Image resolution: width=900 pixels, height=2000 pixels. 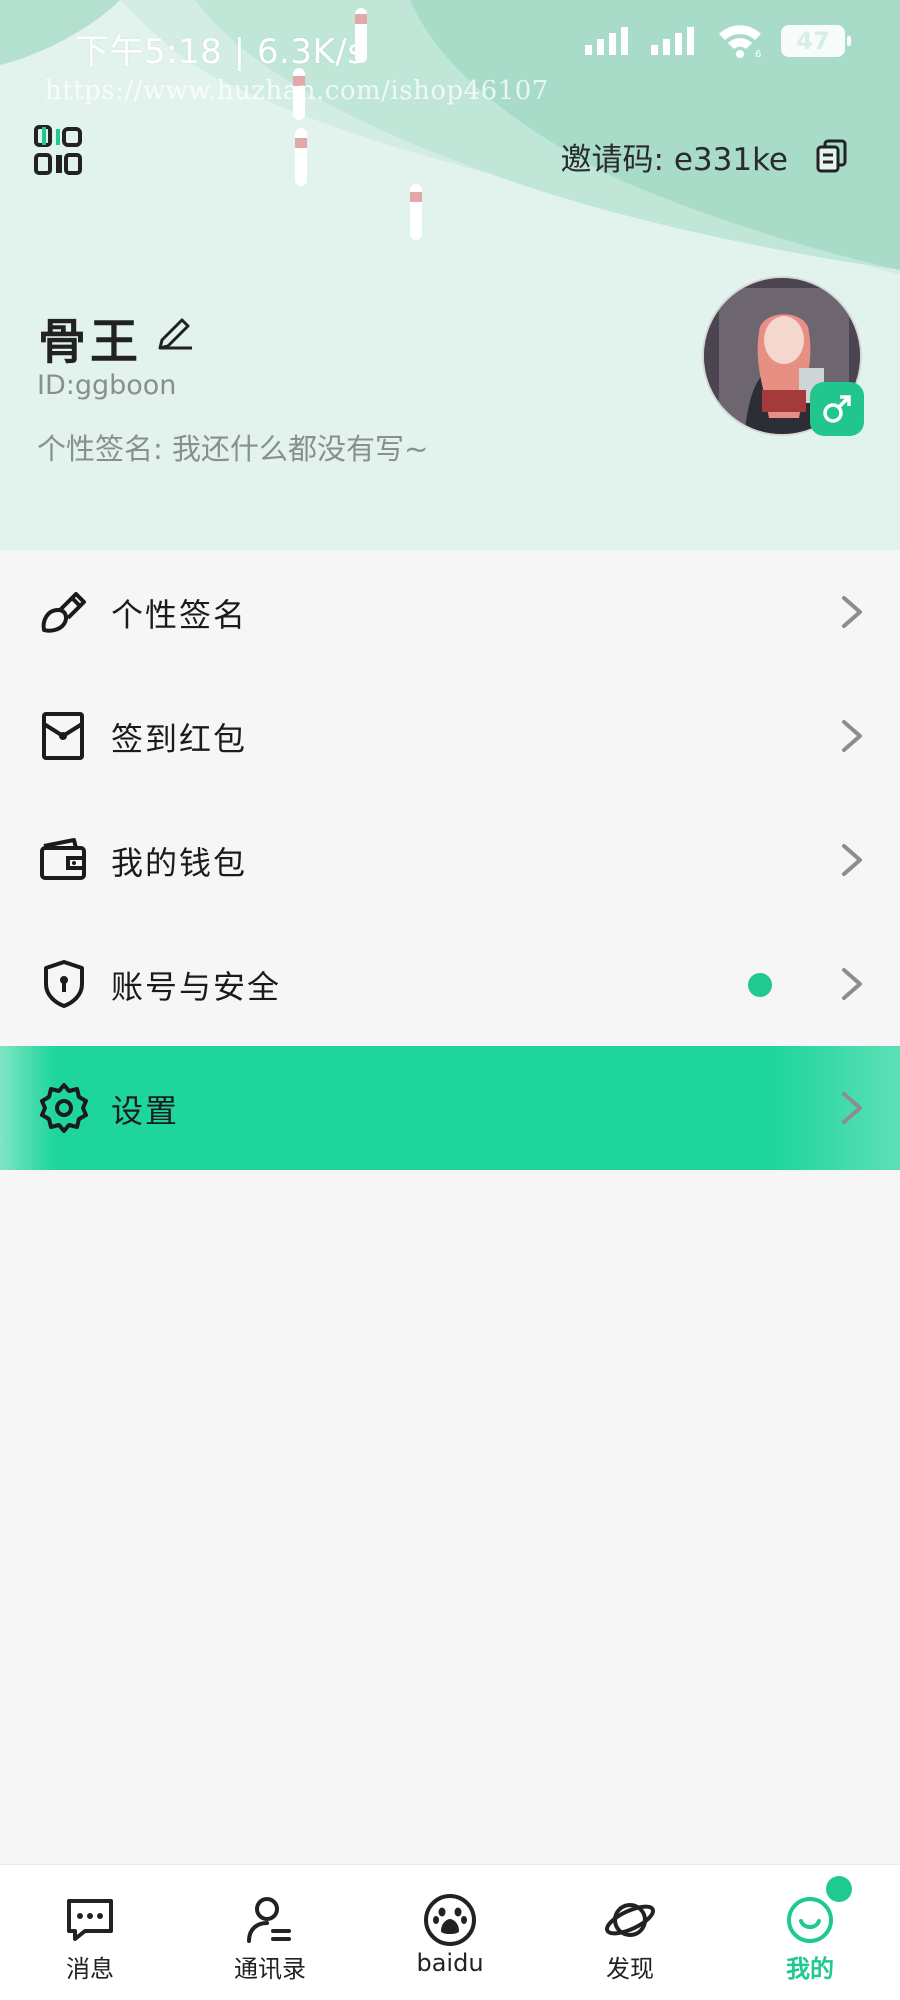 I want to click on nav-messages: 消息, so click(x=90, y=1932).